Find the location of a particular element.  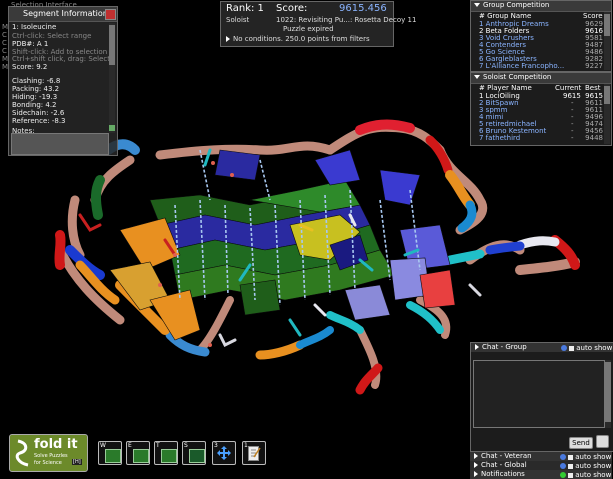

rank-label: Rank: 1 is located at coordinates (245, 8).